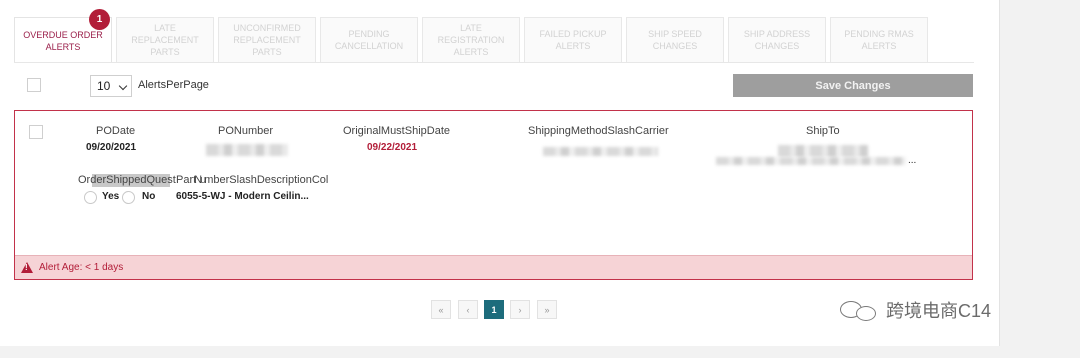 The image size is (1080, 358). What do you see at coordinates (27, 267) in the screenshot?
I see `warning-icon` at bounding box center [27, 267].